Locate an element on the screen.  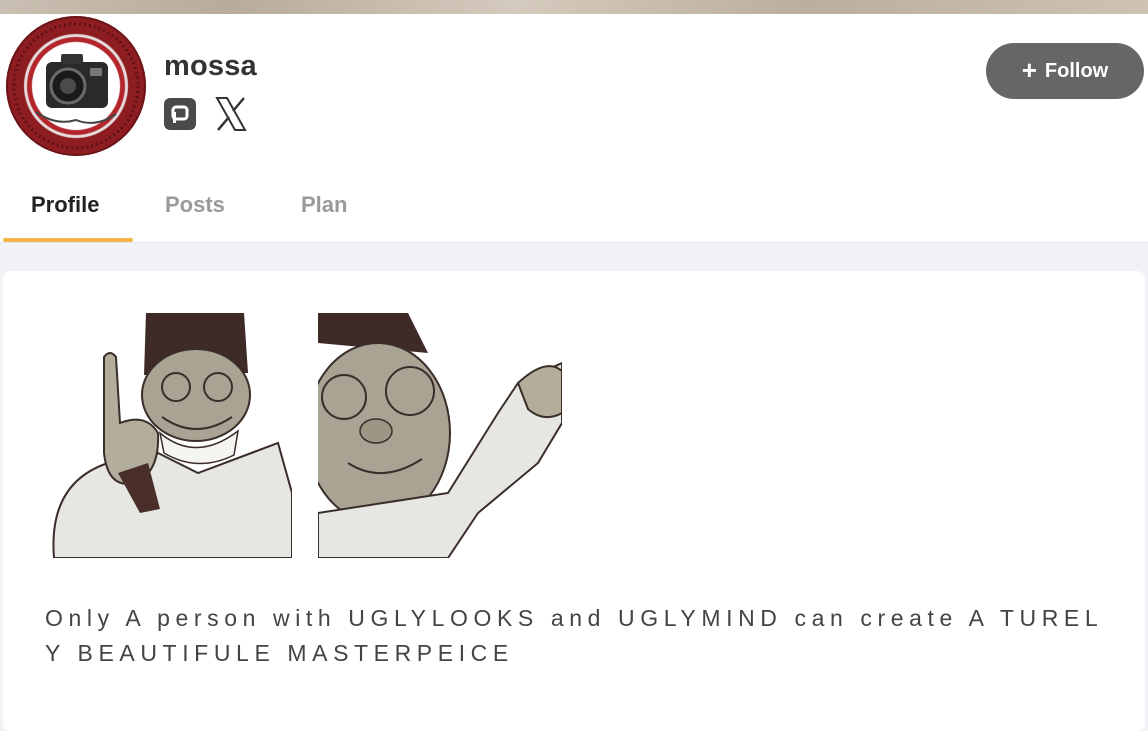
x-icon is located at coordinates (231, 114).